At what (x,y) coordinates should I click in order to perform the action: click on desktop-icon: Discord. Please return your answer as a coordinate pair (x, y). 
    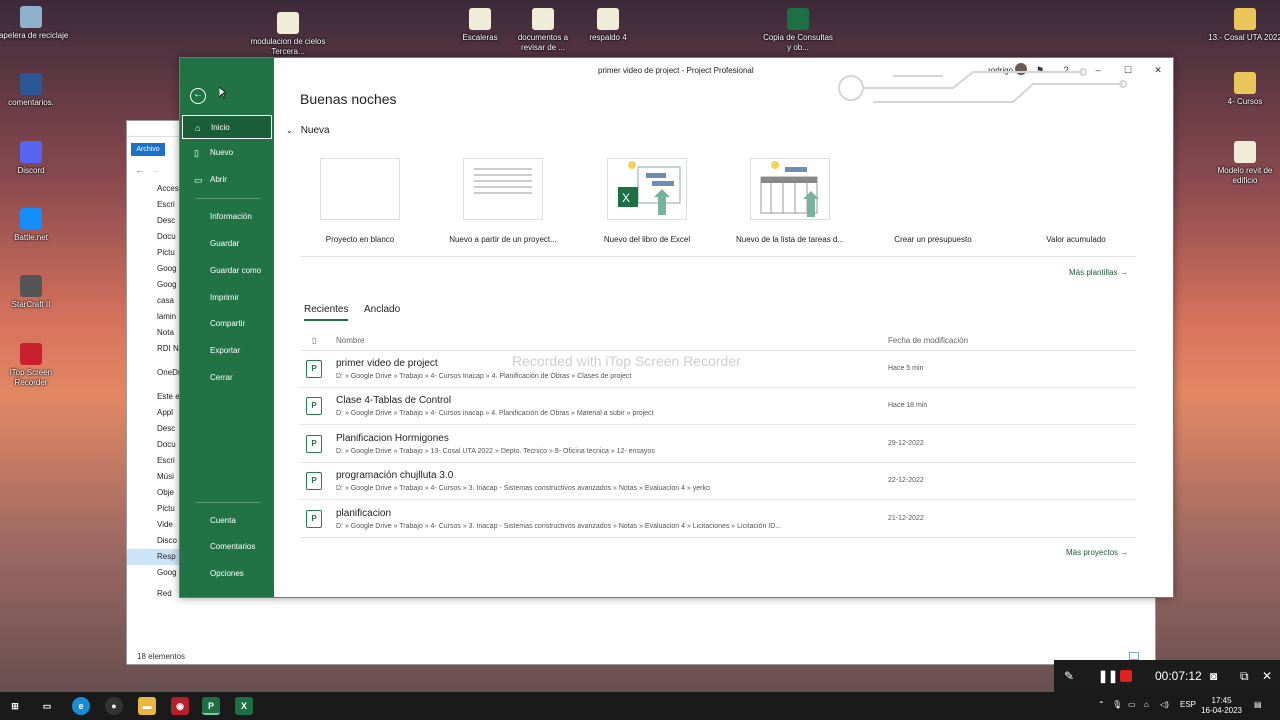
    Looking at the image, I should click on (34, 158).